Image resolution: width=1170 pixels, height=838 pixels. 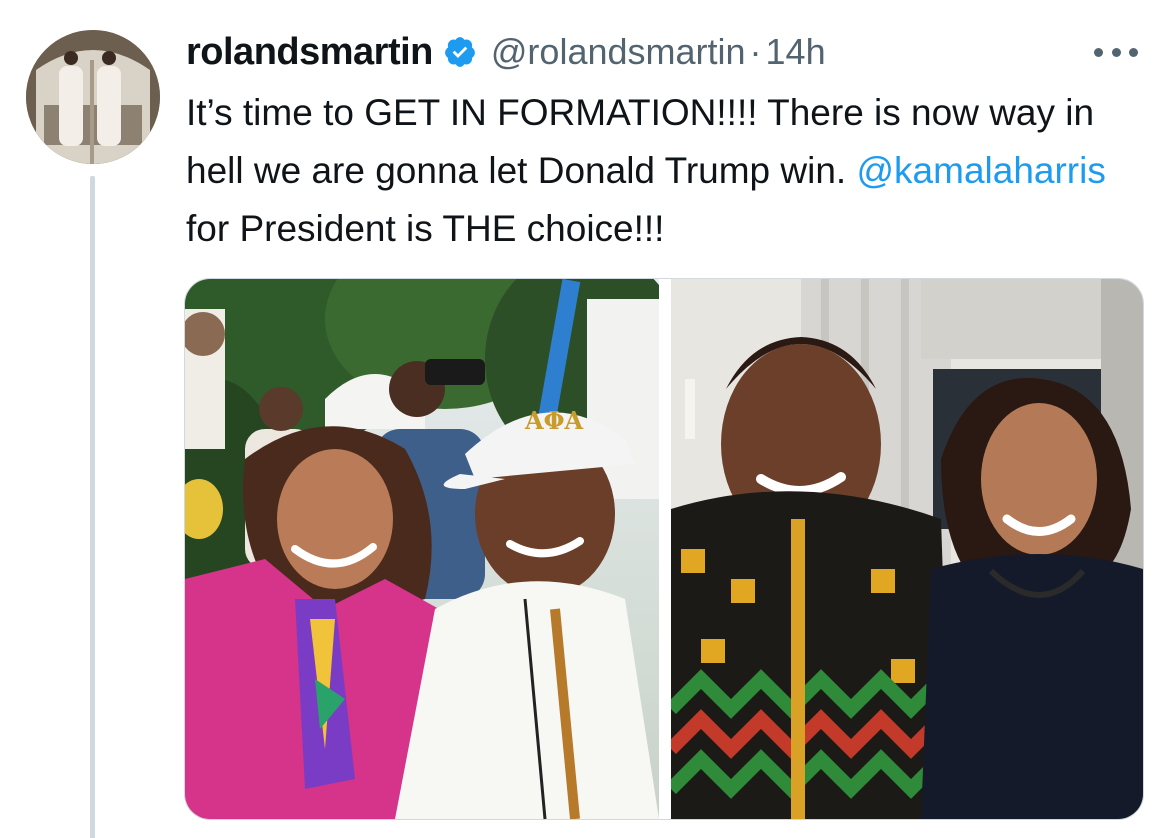 I want to click on tweet-text-part: for President is THE choice!!!, so click(x=425, y=228).